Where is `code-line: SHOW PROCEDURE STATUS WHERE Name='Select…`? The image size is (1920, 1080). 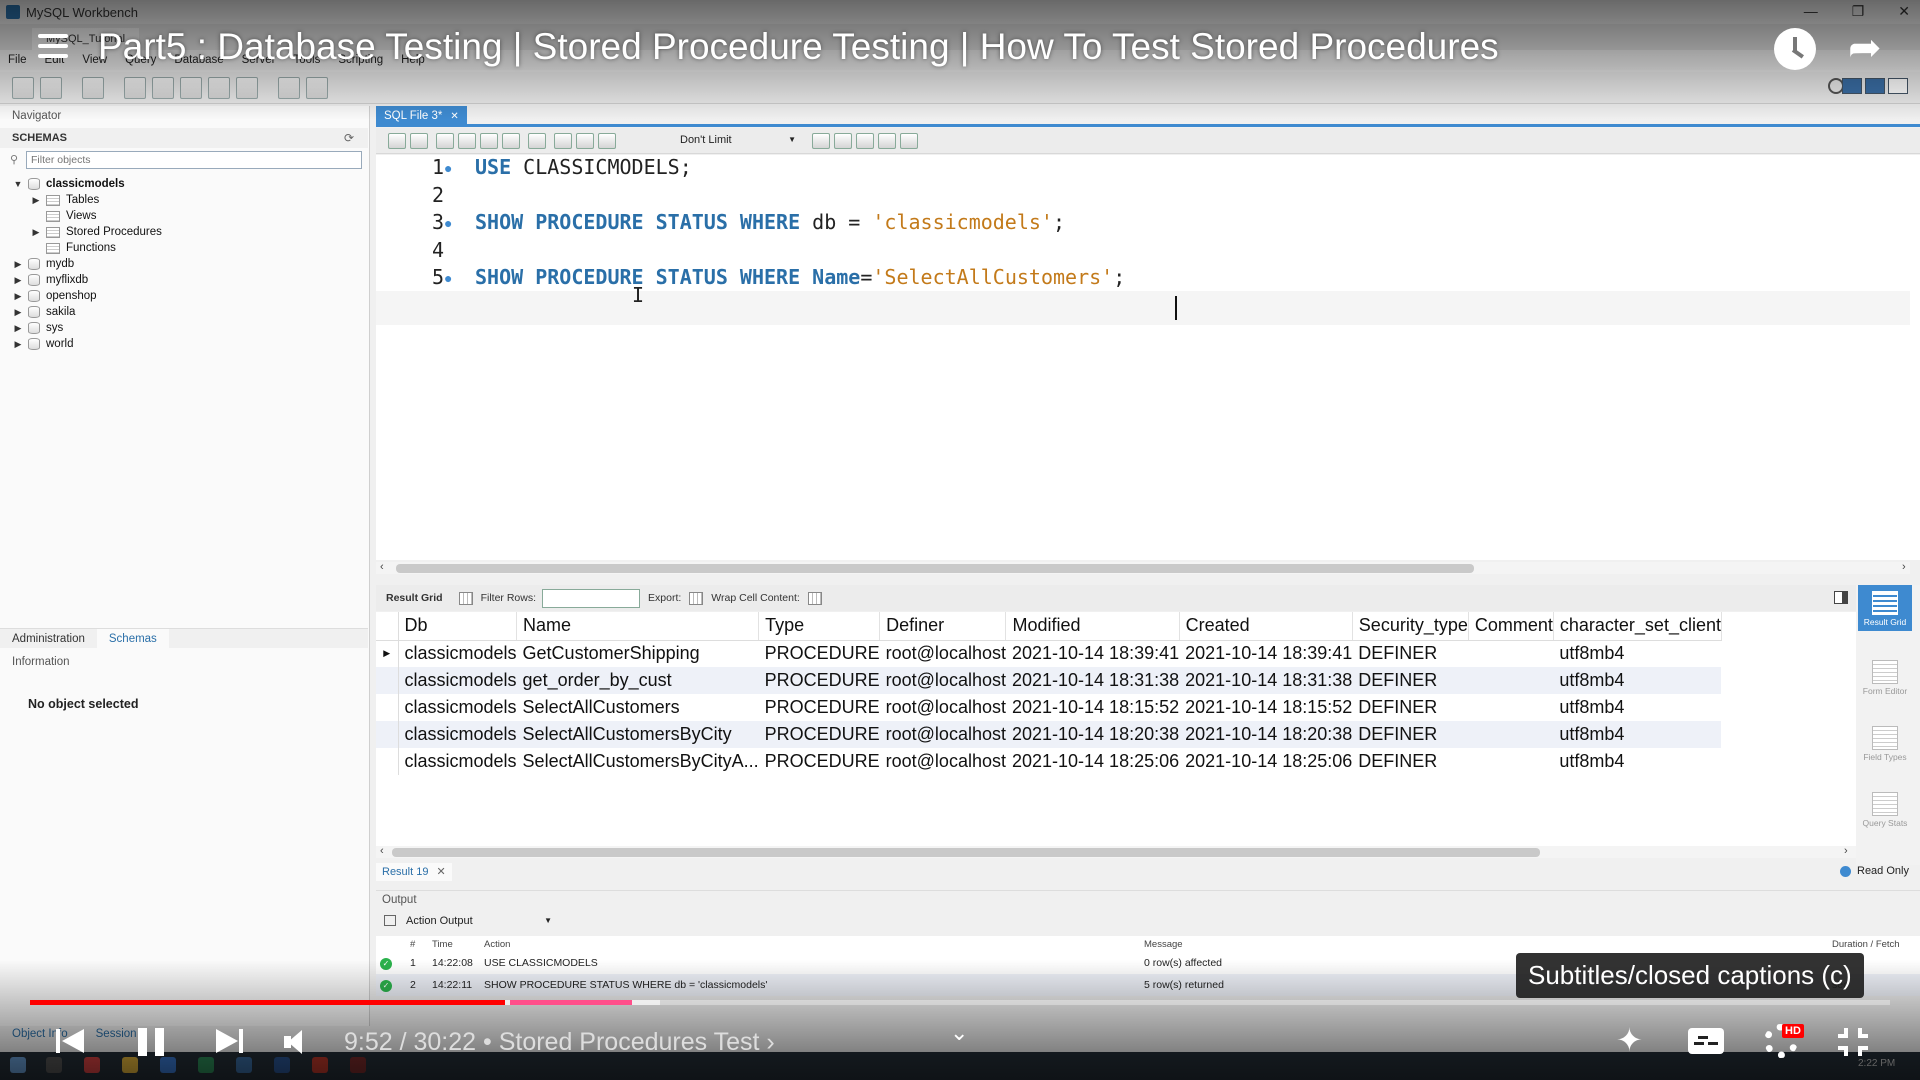 code-line: SHOW PROCEDURE STATUS WHERE Name='Select… is located at coordinates (800, 277).